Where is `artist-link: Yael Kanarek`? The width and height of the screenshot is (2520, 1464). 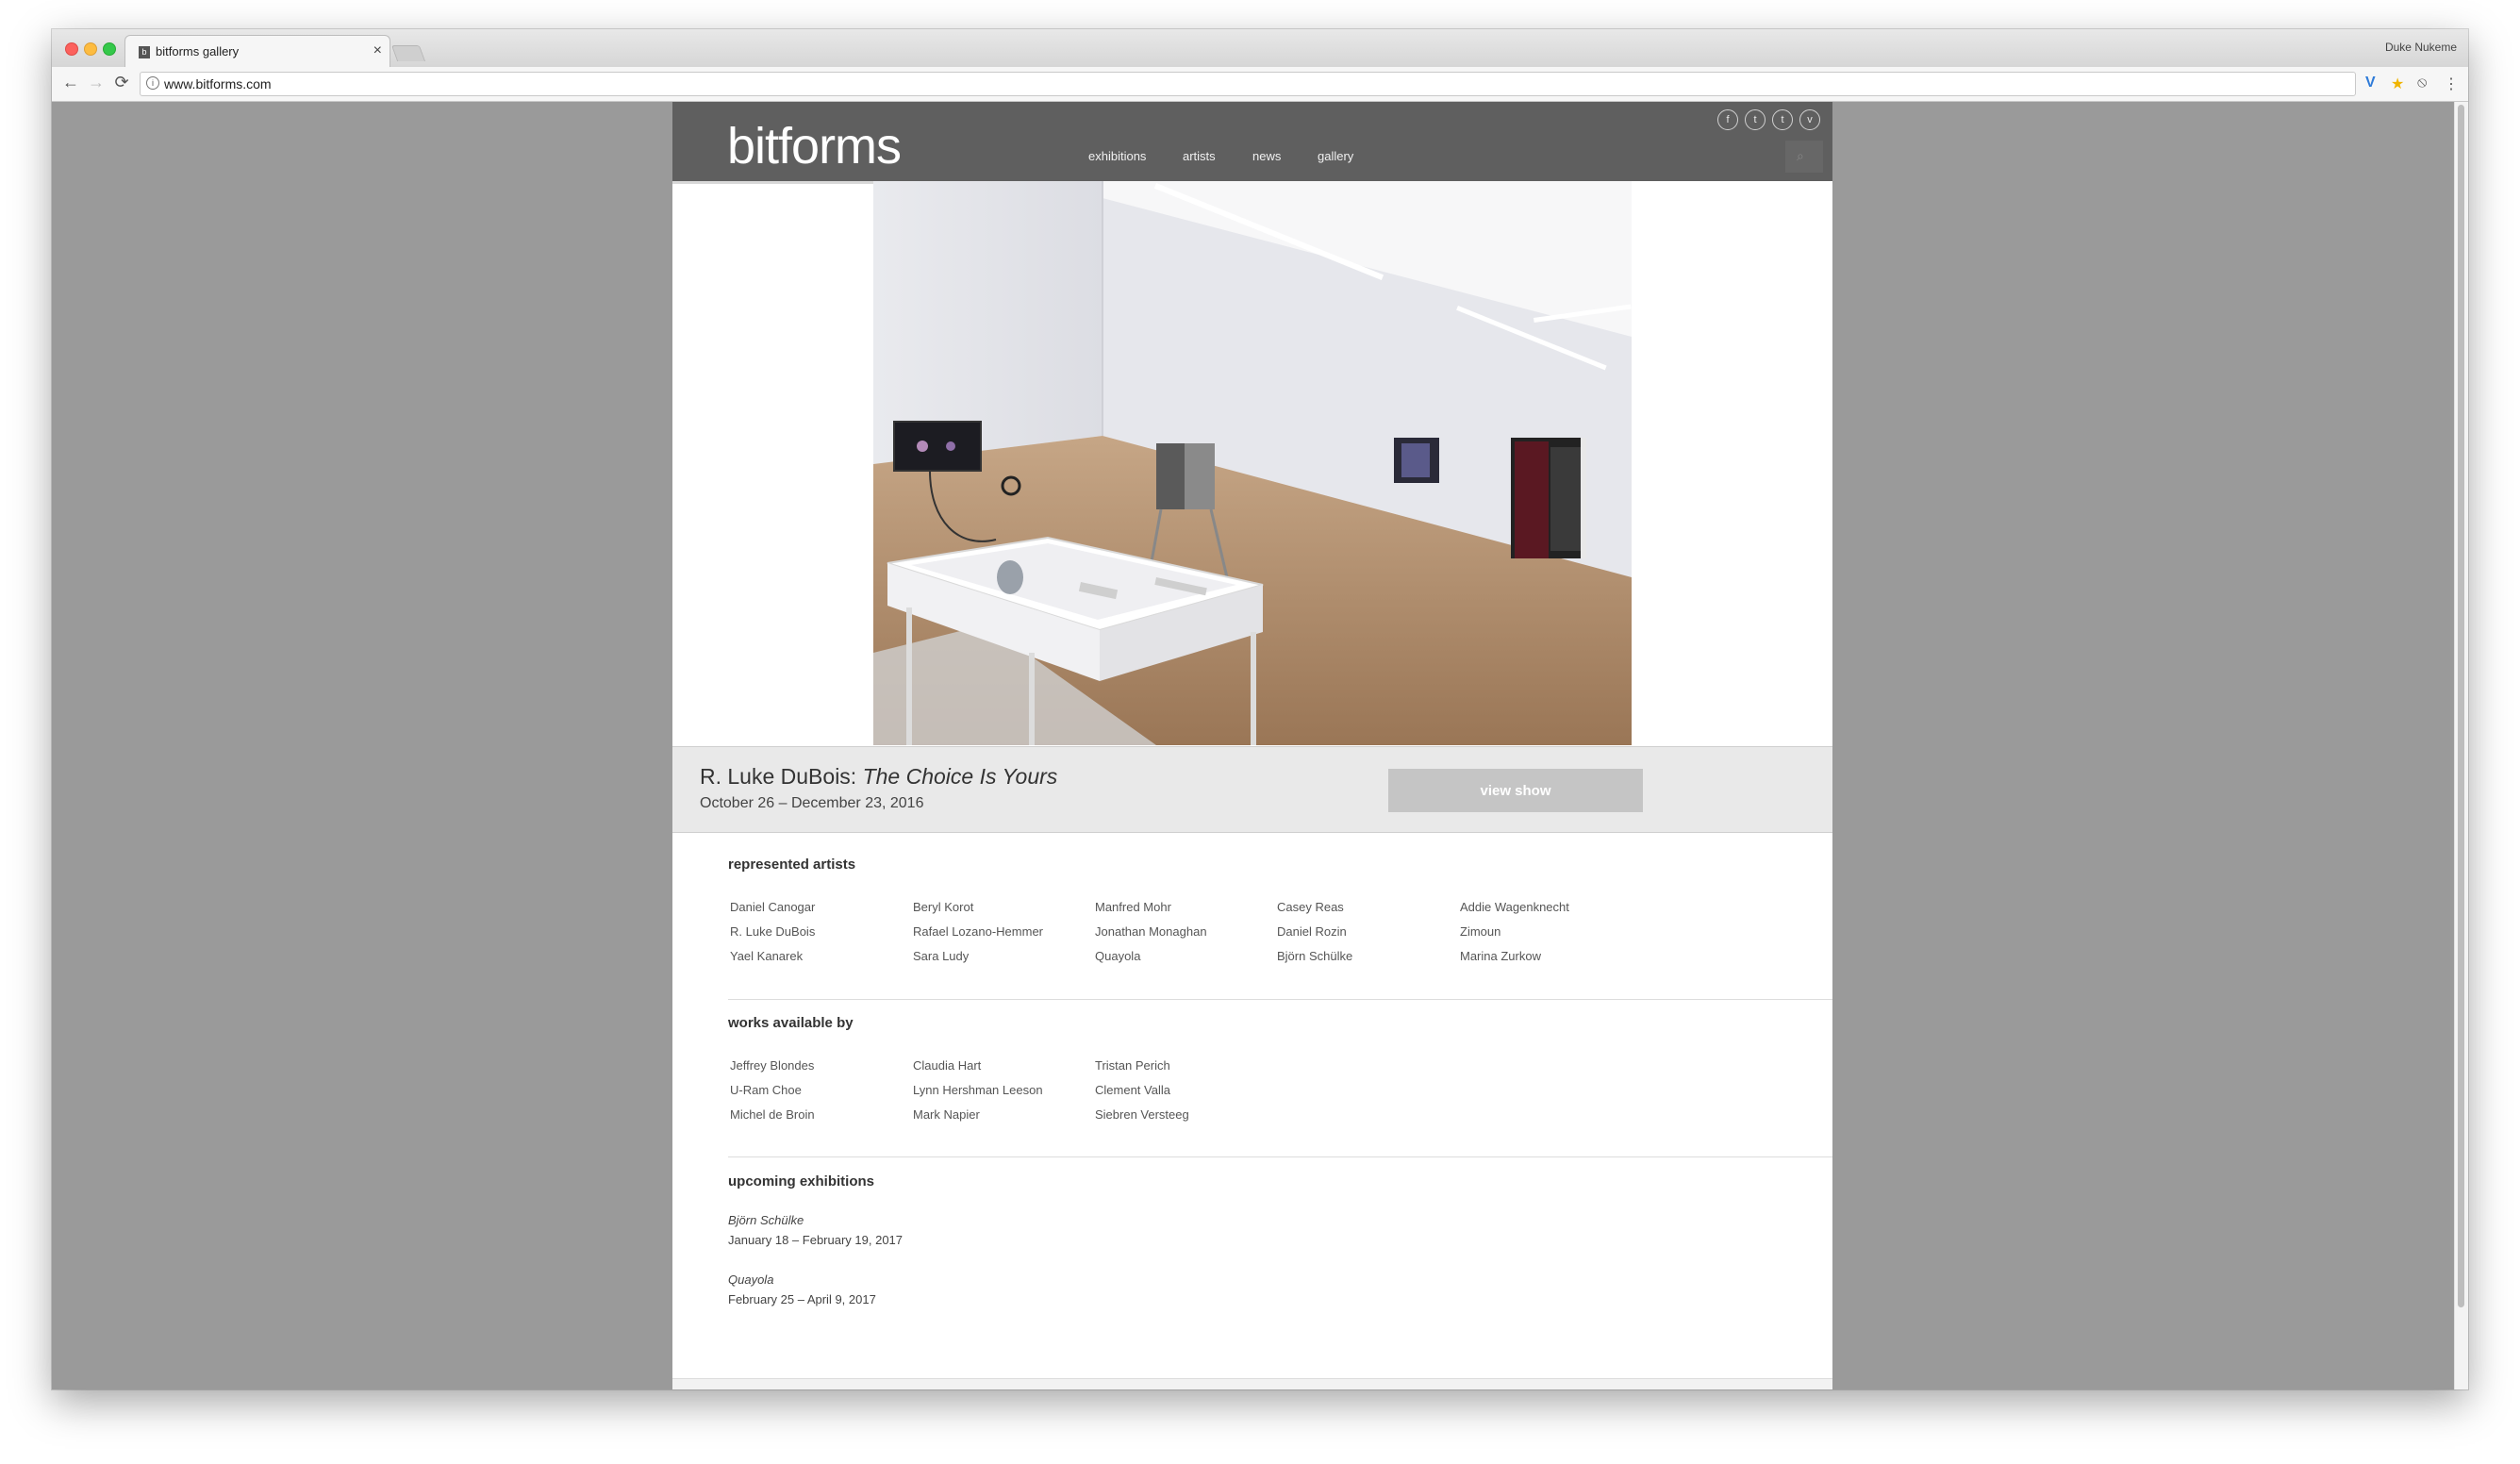 artist-link: Yael Kanarek is located at coordinates (766, 956).